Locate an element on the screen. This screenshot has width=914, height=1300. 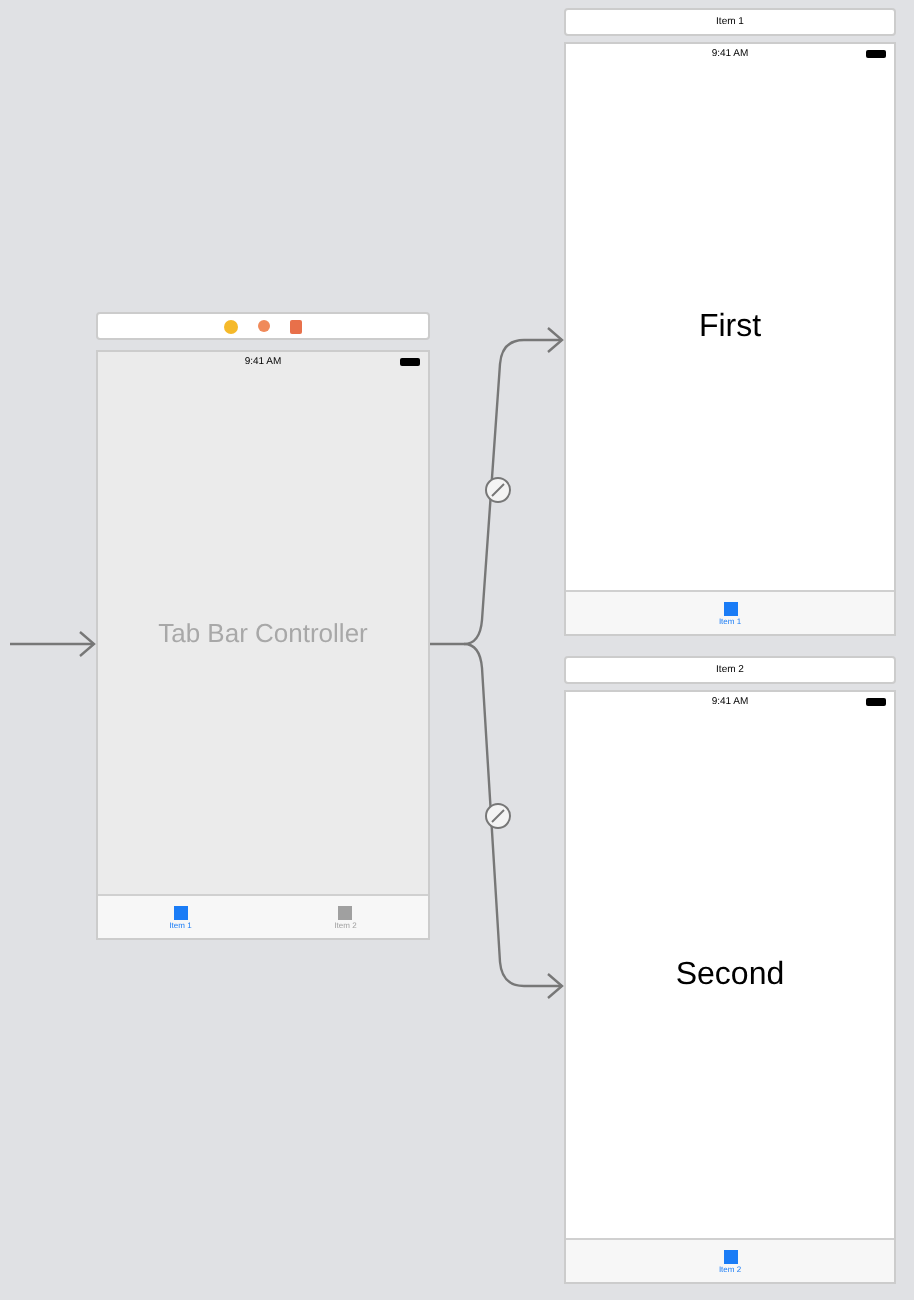
scene-title: Second is located at coordinates (730, 975).